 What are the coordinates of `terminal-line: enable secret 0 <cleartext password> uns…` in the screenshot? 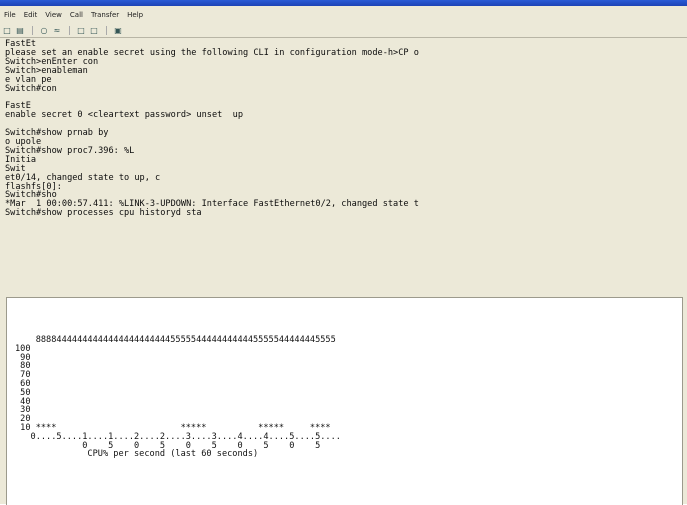 It's located at (124, 115).